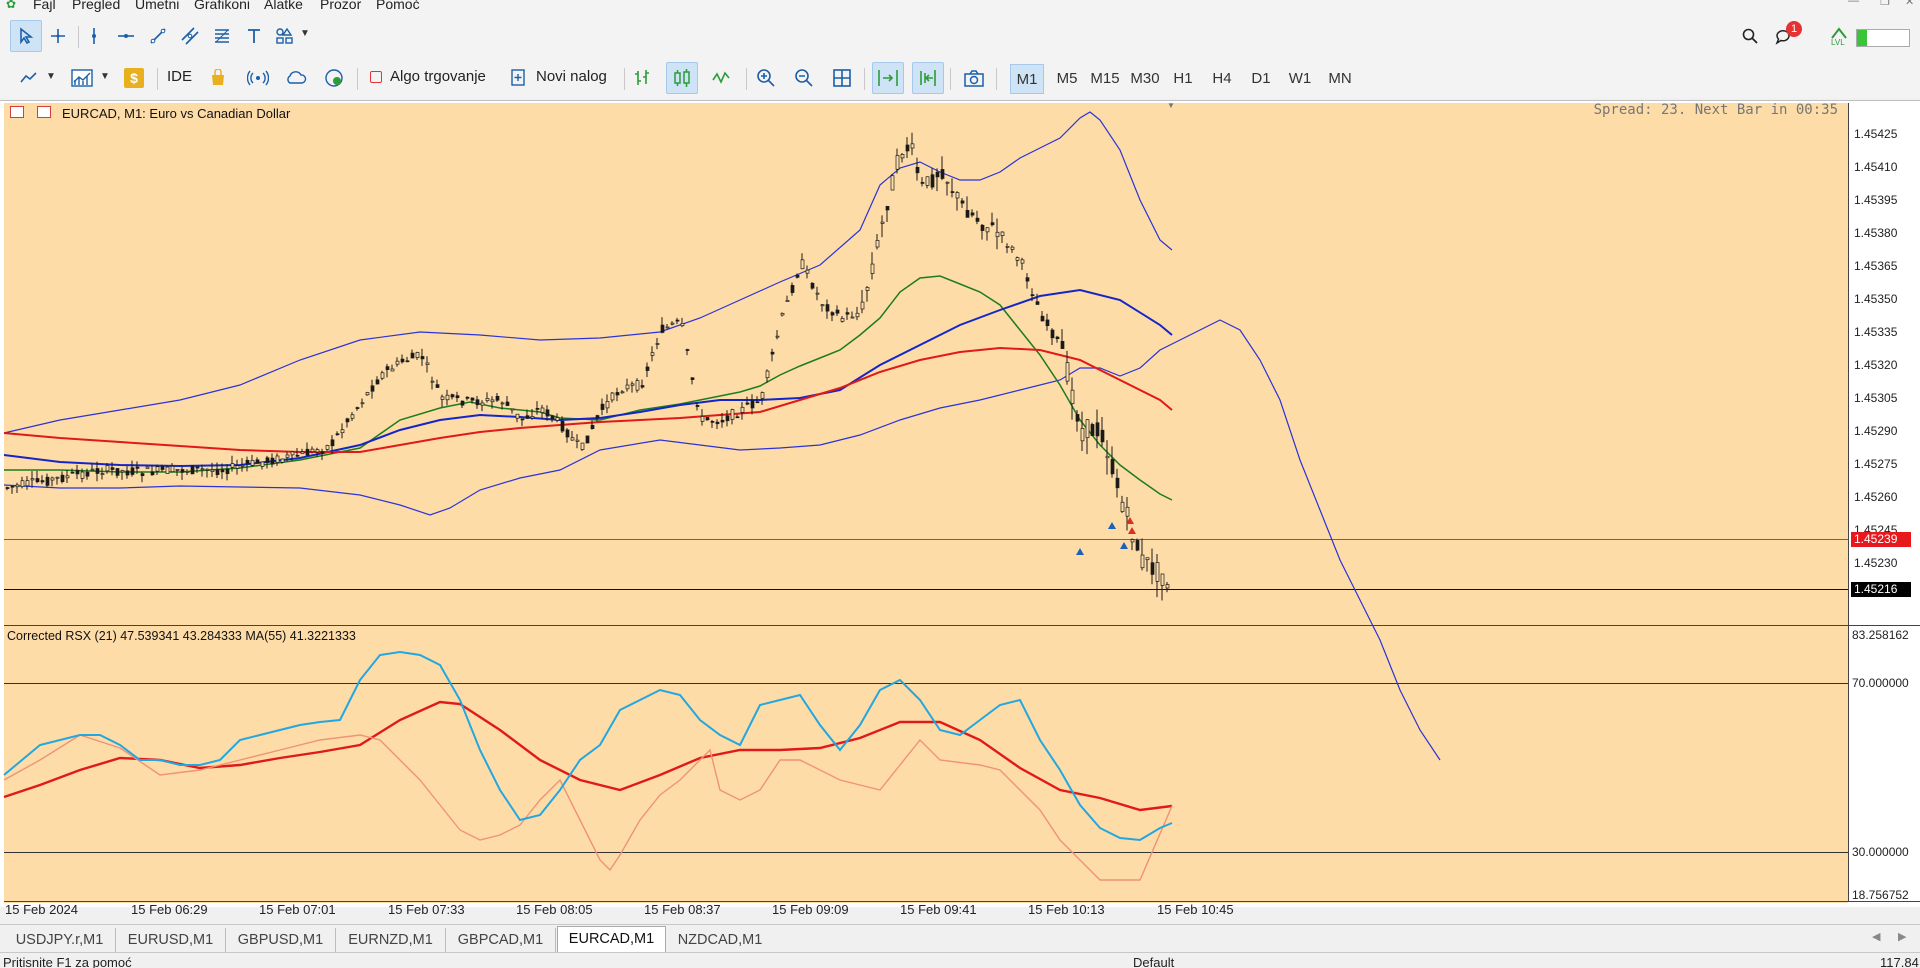 This screenshot has width=1920, height=968. I want to click on tab-usdjpy: USDJPY.r,M1, so click(60, 940).